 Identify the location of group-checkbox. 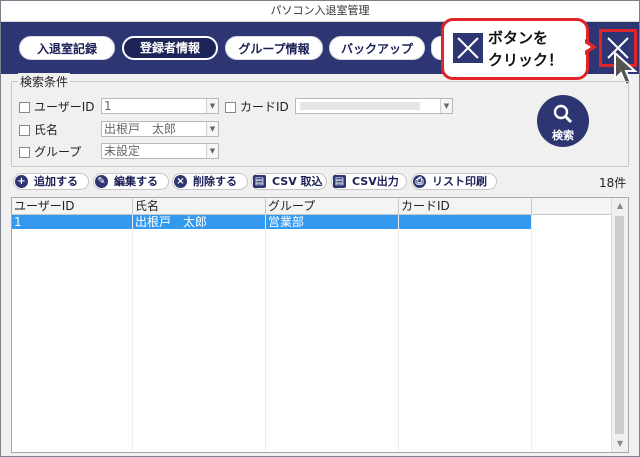
(24, 152).